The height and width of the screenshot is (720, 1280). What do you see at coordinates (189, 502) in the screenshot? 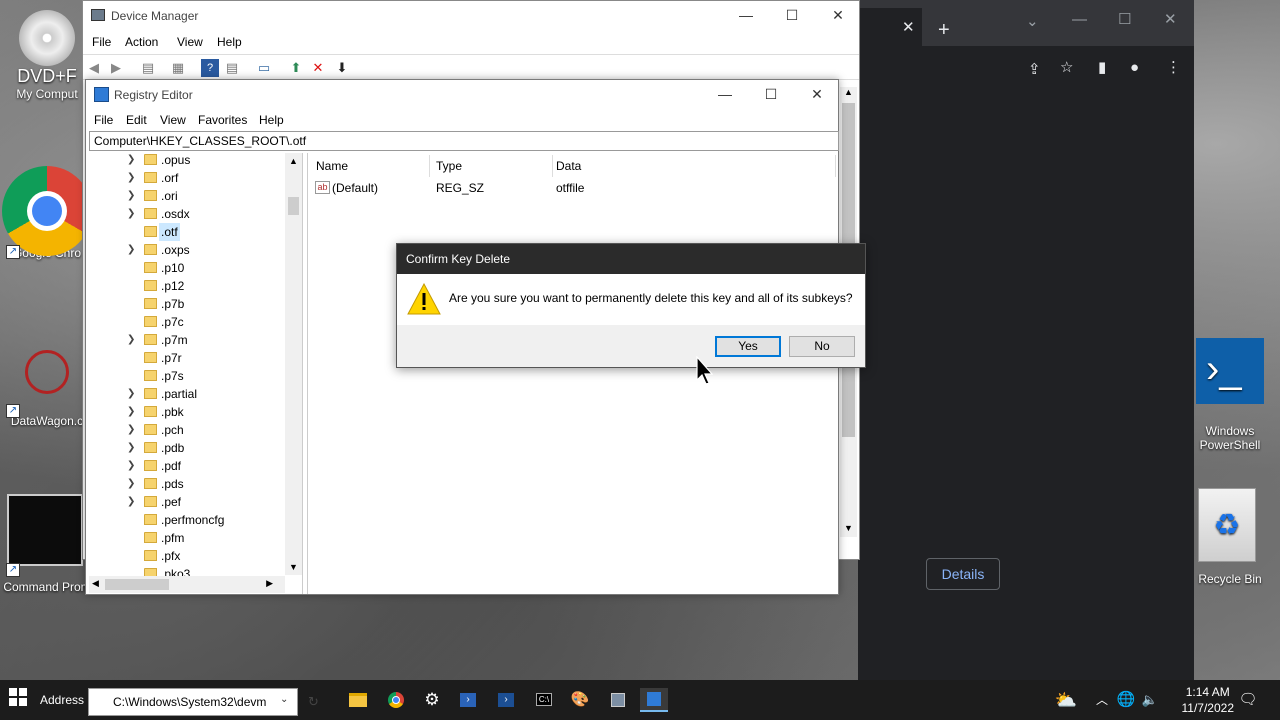
I see `tree-item: ❯ .pef` at bounding box center [189, 502].